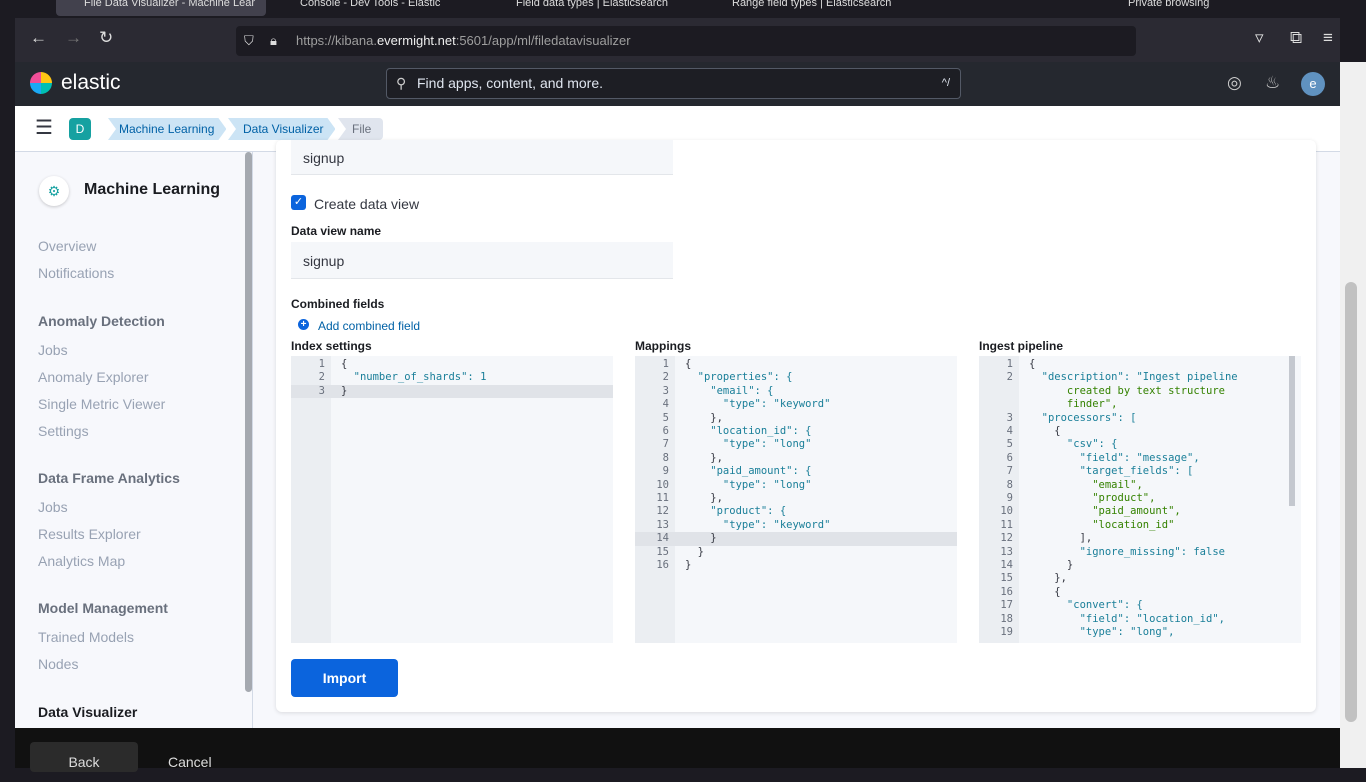 The width and height of the screenshot is (1366, 782). I want to click on code-line: 3}, so click(452, 391).